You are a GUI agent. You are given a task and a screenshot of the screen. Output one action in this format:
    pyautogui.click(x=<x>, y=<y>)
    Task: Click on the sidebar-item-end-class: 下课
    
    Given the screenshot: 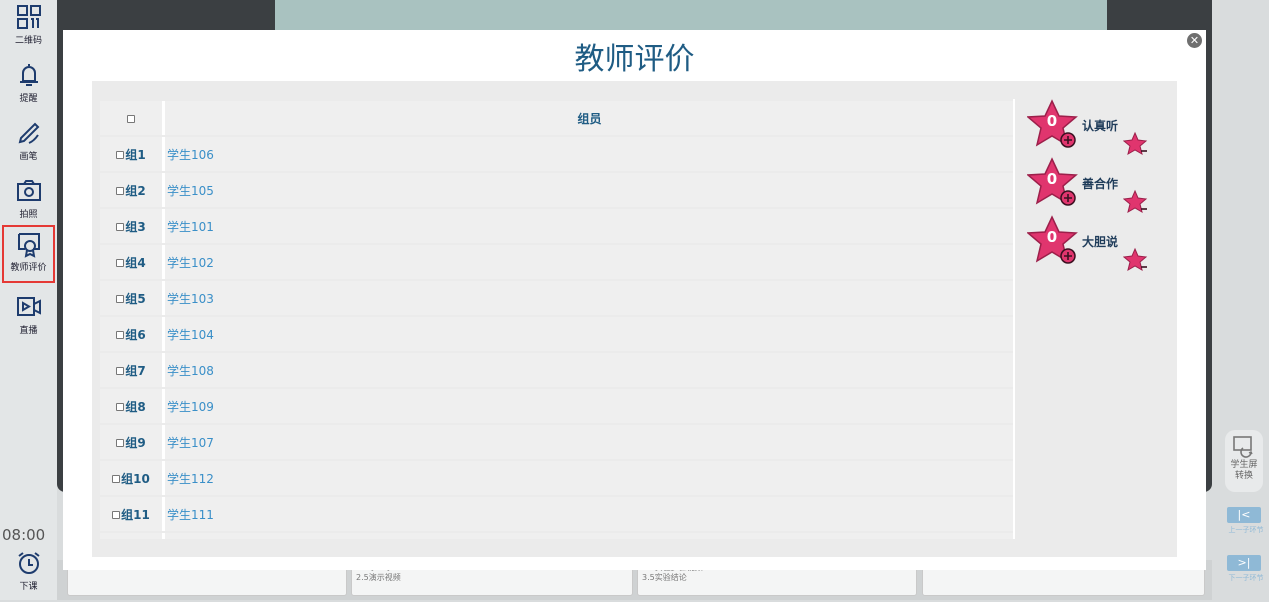 What is the action you would take?
    pyautogui.click(x=28, y=574)
    